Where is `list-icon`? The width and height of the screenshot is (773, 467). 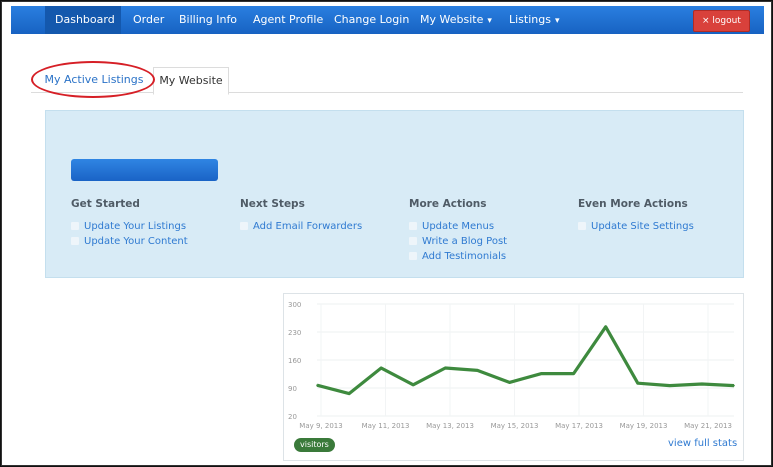
list-icon is located at coordinates (413, 226).